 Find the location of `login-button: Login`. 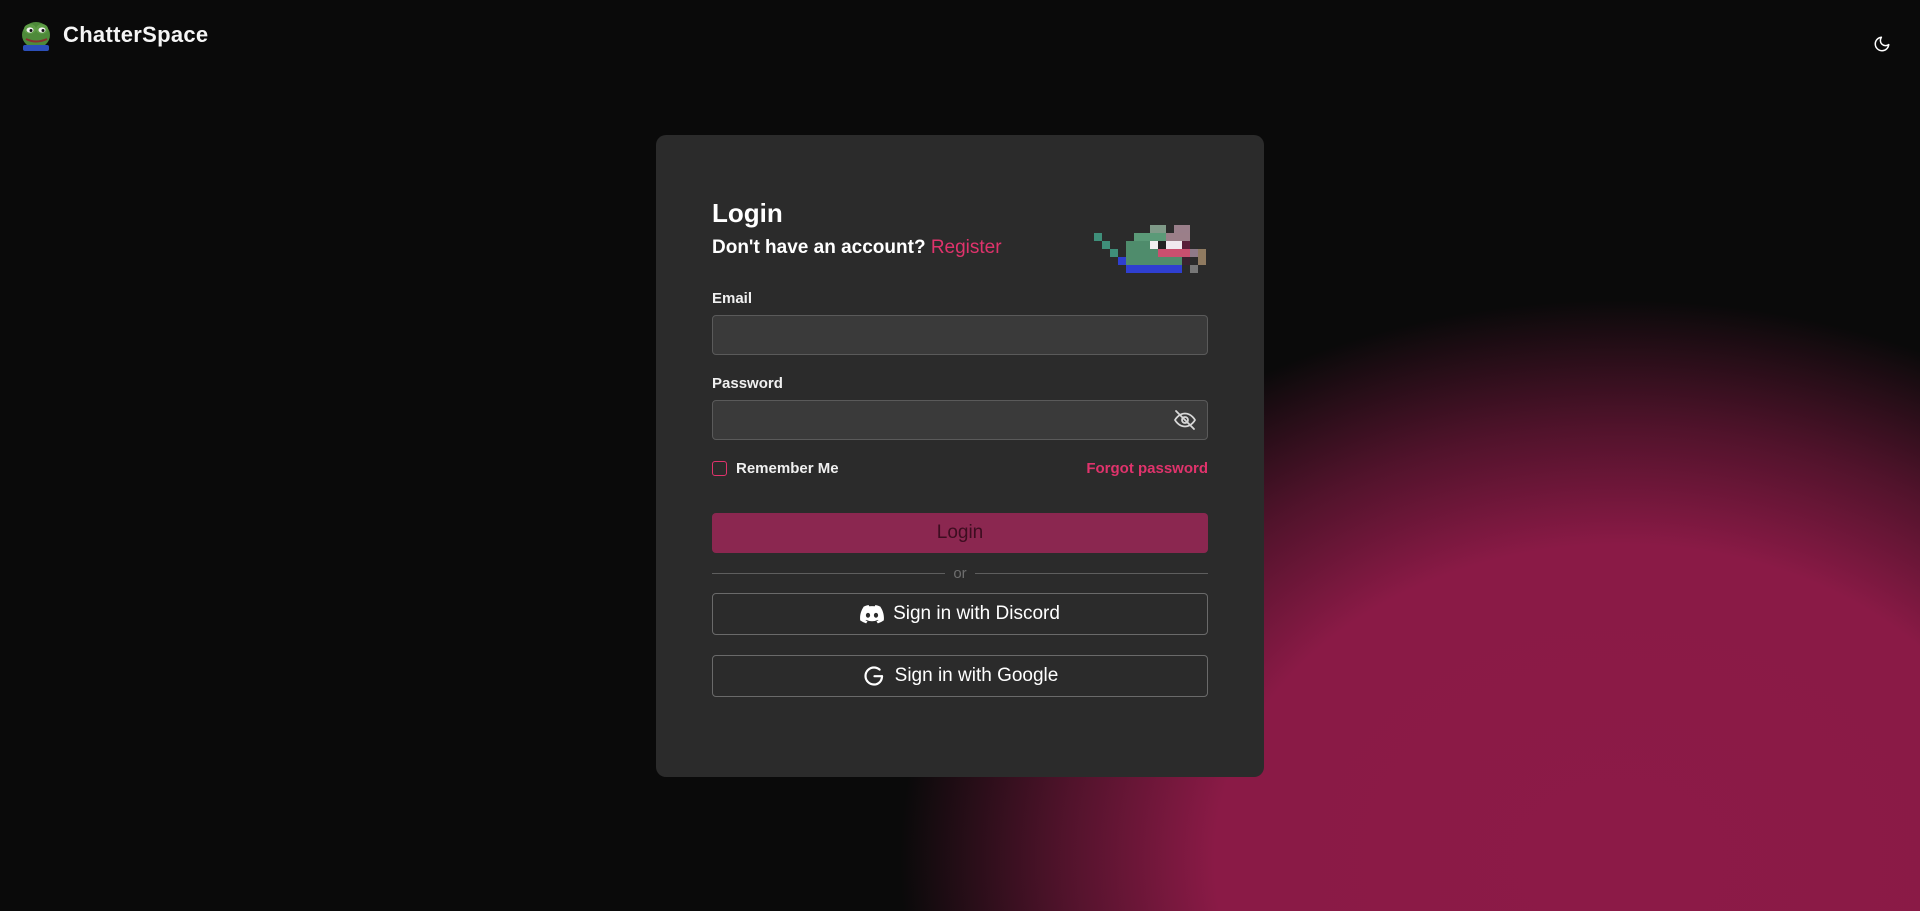

login-button: Login is located at coordinates (960, 533).